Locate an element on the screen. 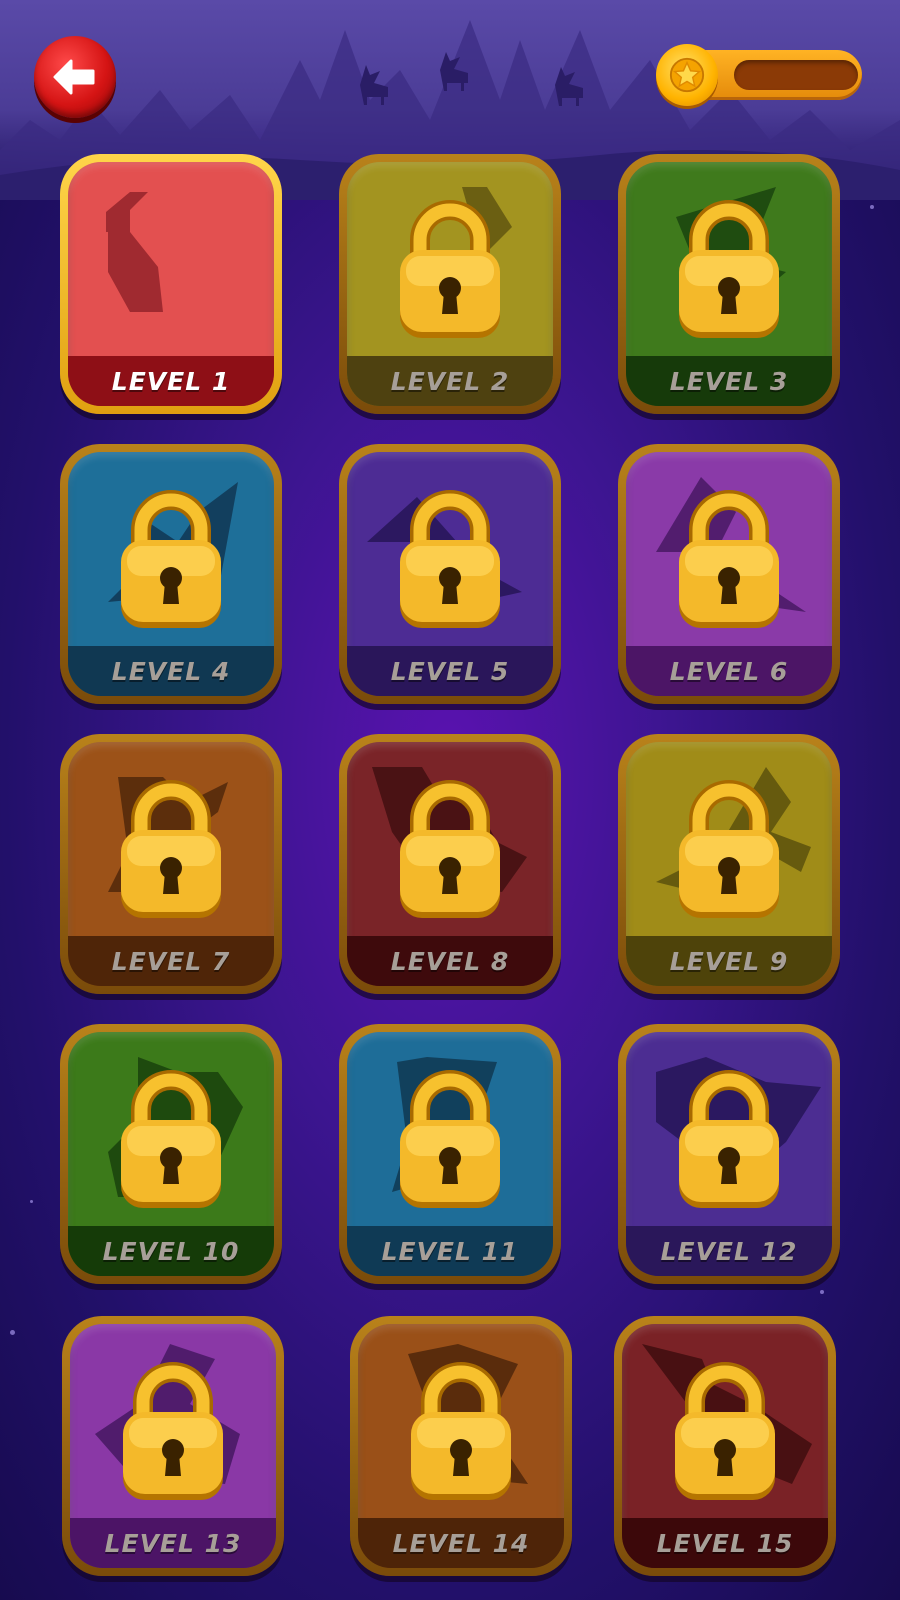  level-card-face: LEVEL 12 is located at coordinates (729, 1154).